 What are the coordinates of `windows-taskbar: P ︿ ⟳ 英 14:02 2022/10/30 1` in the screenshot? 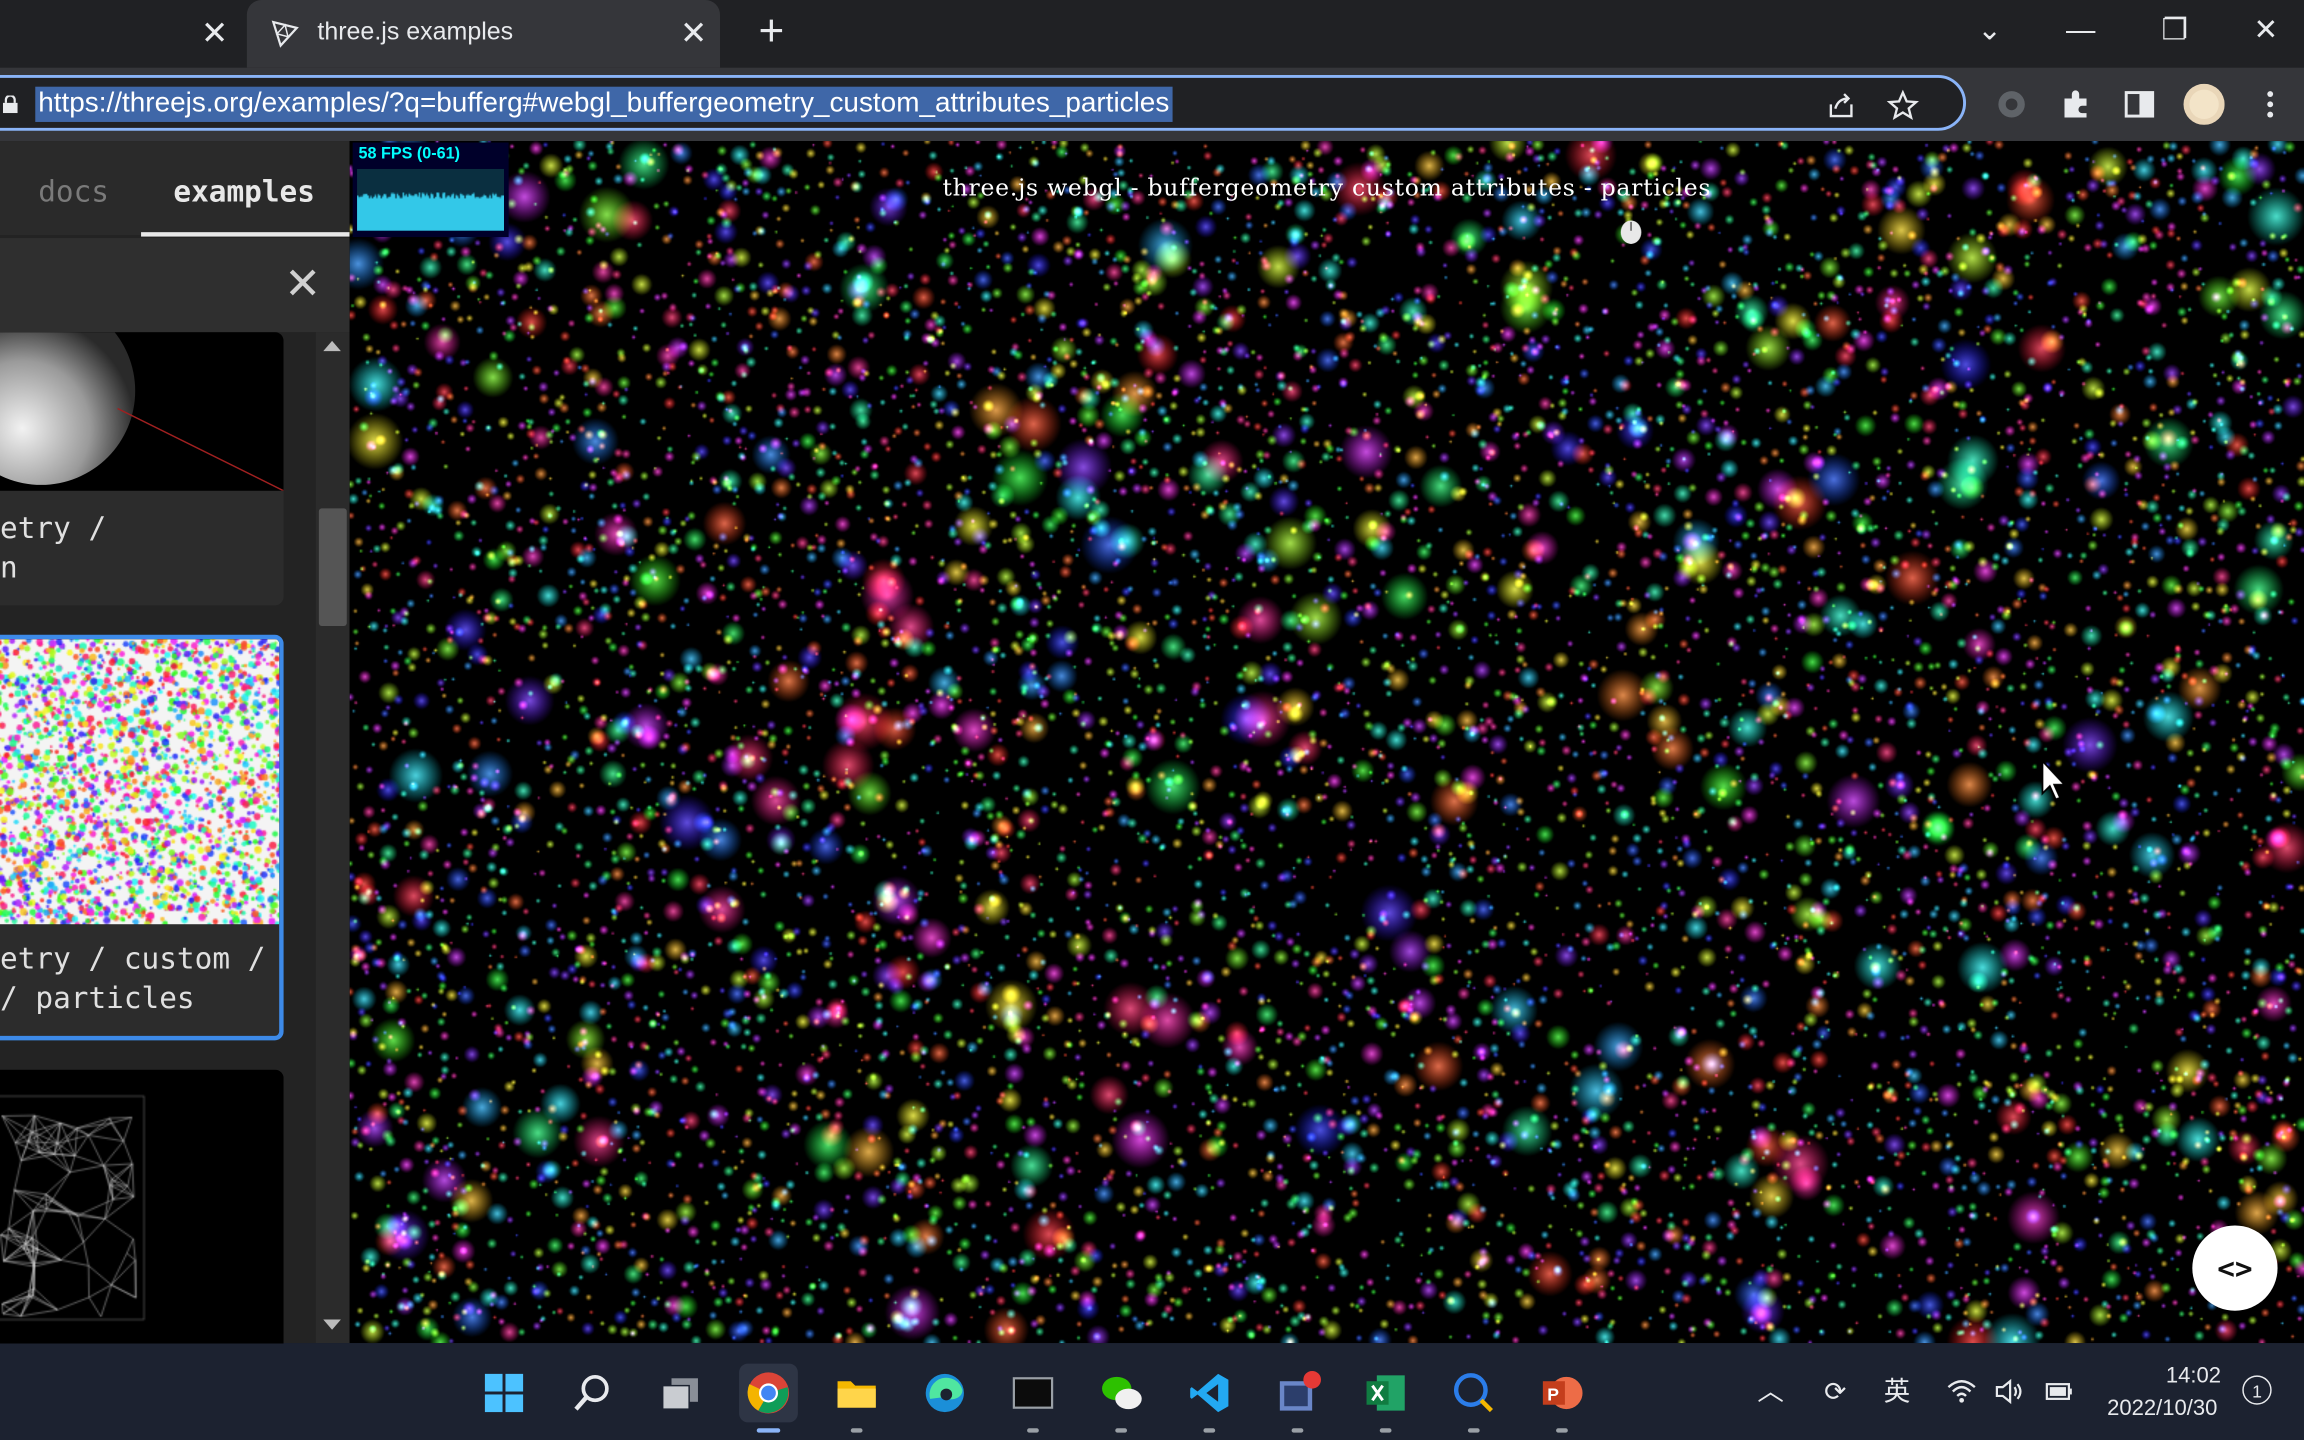 It's located at (1152, 1391).